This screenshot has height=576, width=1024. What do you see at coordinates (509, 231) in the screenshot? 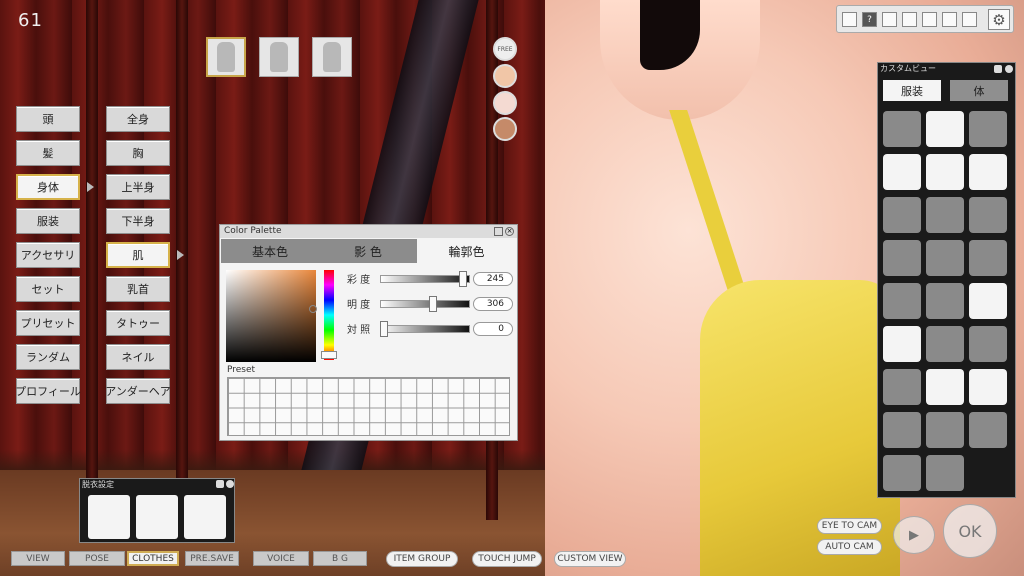
I see `close-icon: ×` at bounding box center [509, 231].